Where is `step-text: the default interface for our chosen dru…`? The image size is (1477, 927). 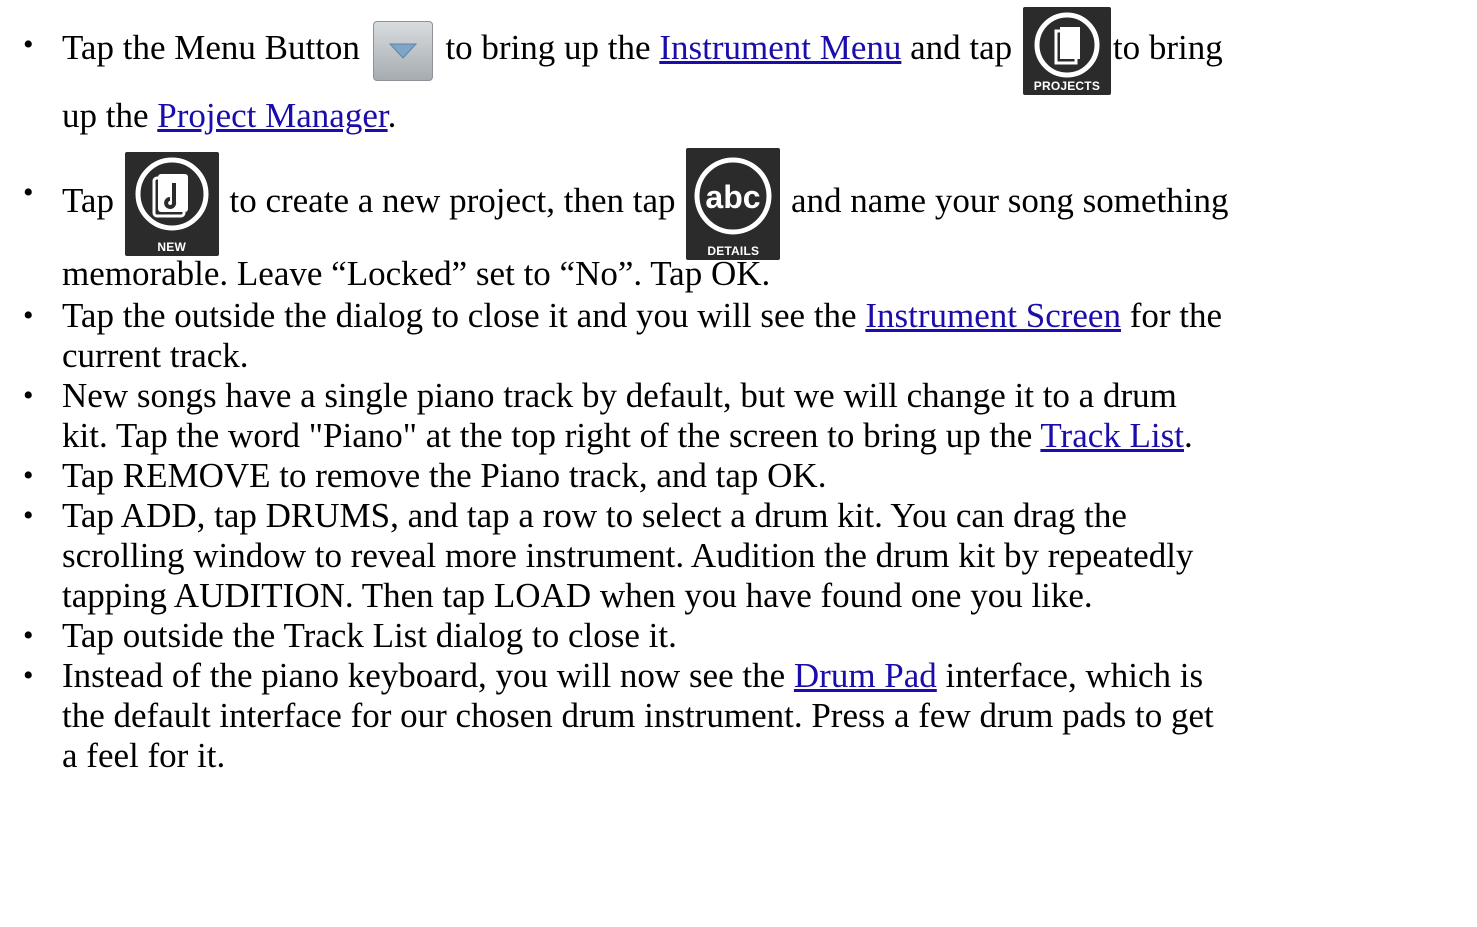
step-text: the default interface for our chosen dru… is located at coordinates (638, 715).